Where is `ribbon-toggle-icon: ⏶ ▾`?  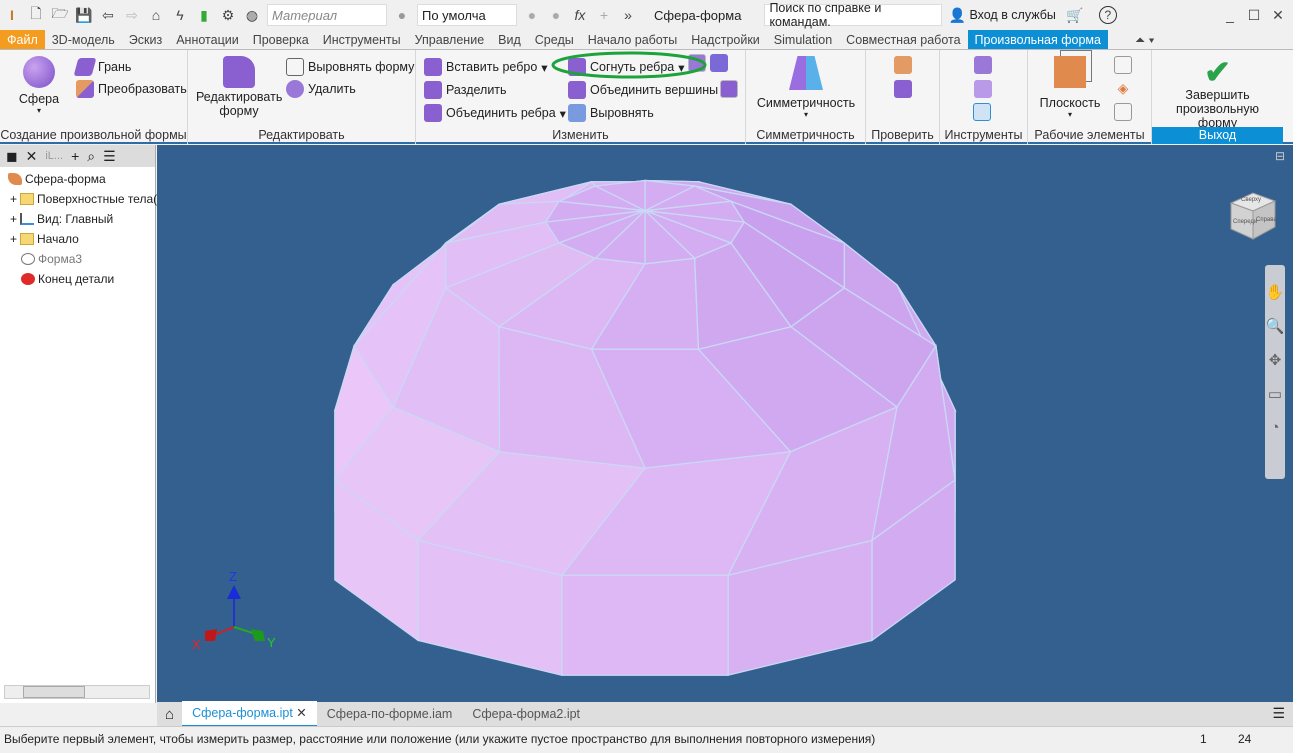 ribbon-toggle-icon: ⏶ ▾ is located at coordinates (1145, 39).